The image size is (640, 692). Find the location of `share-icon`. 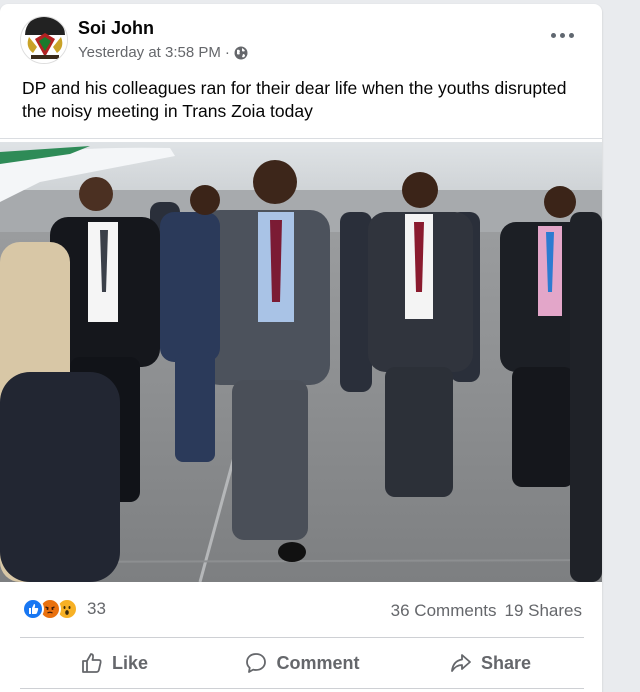

share-icon is located at coordinates (461, 663).